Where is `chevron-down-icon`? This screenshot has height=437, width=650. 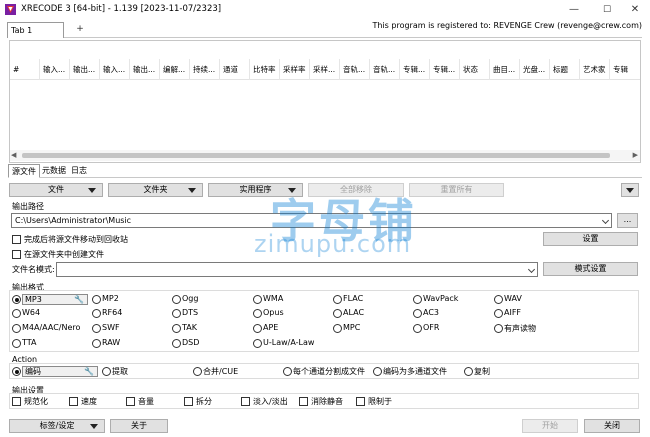 chevron-down-icon is located at coordinates (531, 269).